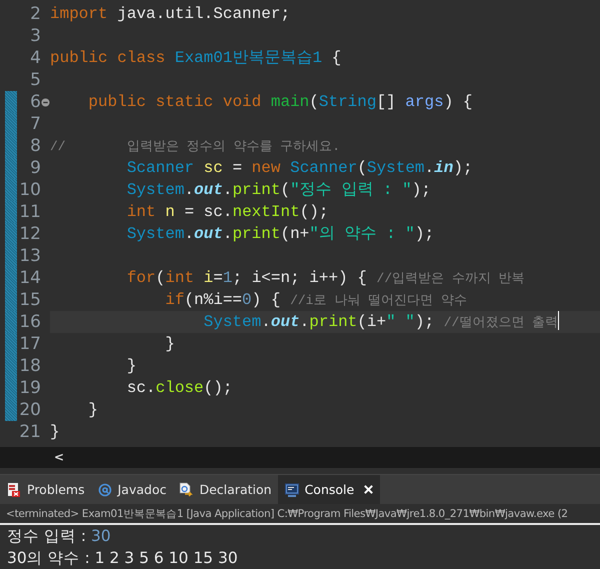 Image resolution: width=600 pixels, height=569 pixels. Describe the element at coordinates (329, 489) in the screenshot. I see `view-tab: Console` at that location.